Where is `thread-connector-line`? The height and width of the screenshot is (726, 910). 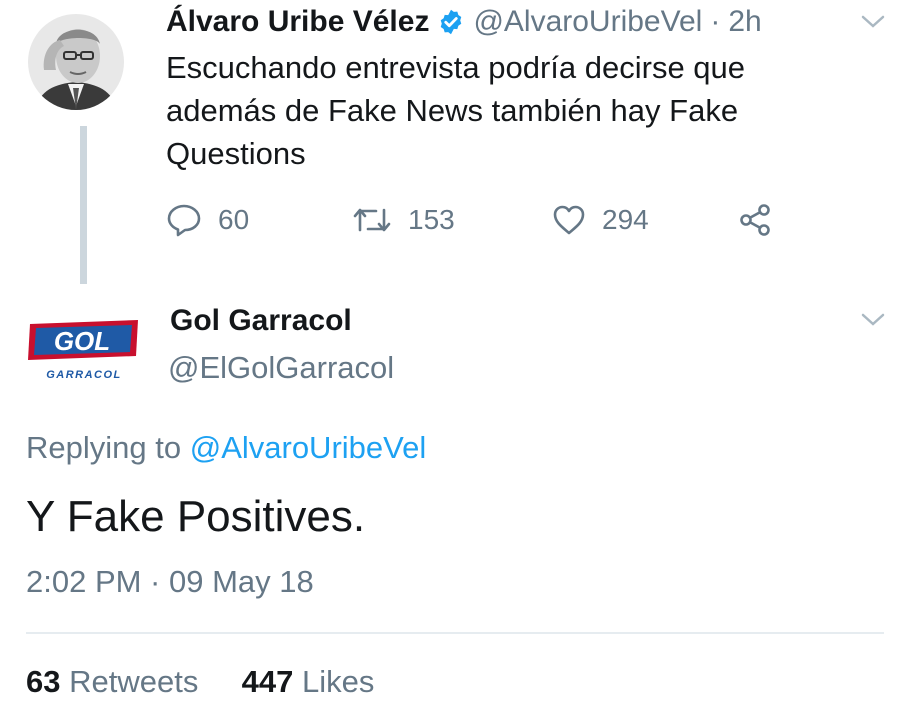 thread-connector-line is located at coordinates (83, 205).